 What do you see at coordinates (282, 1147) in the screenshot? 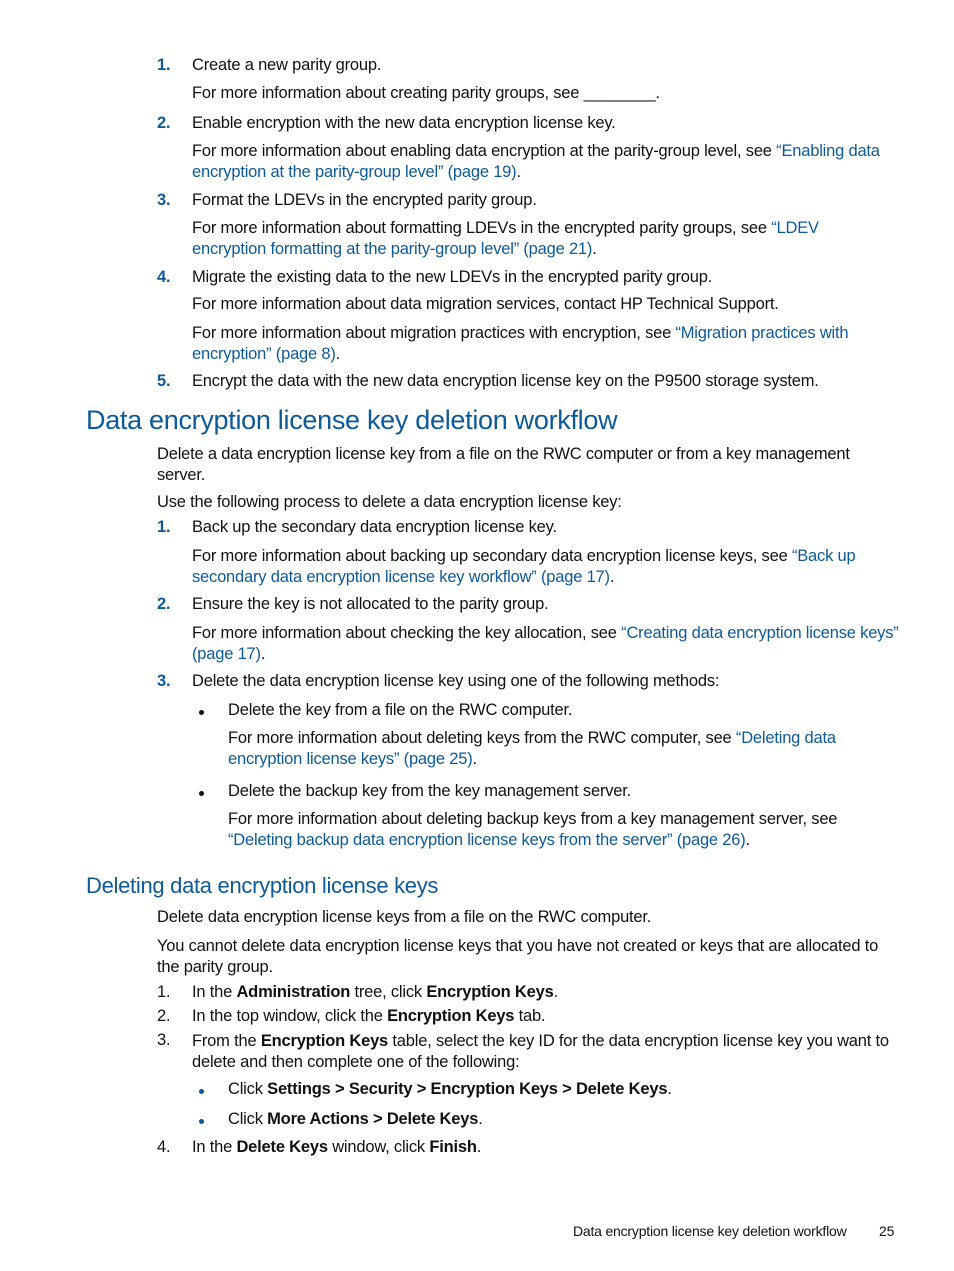
I see `ui-term-delete-keys: Delete Keys` at bounding box center [282, 1147].